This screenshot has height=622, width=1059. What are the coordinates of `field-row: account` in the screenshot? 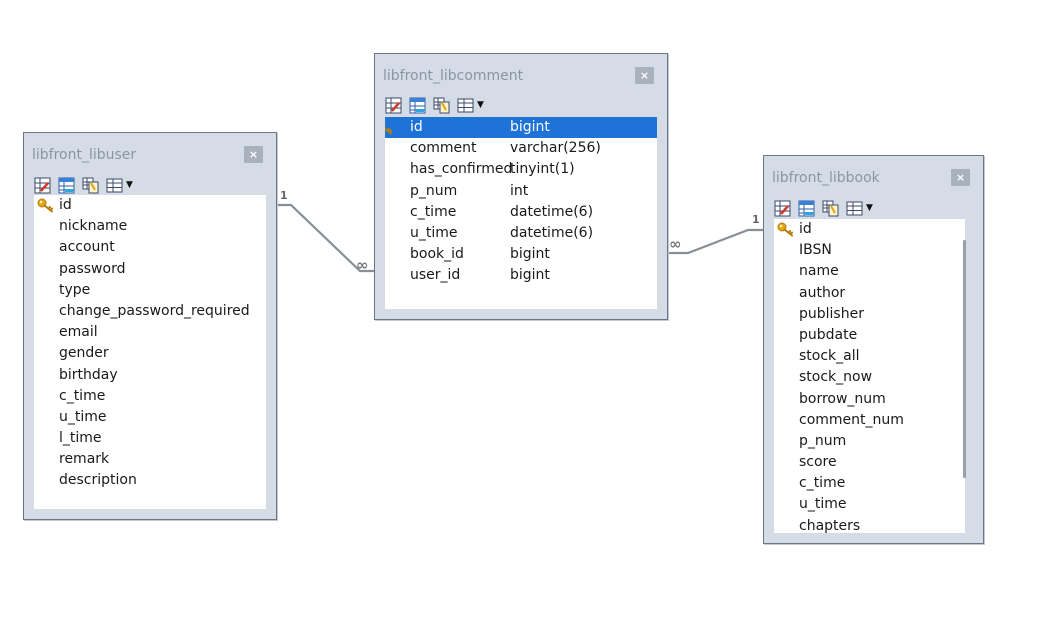 It's located at (150, 247).